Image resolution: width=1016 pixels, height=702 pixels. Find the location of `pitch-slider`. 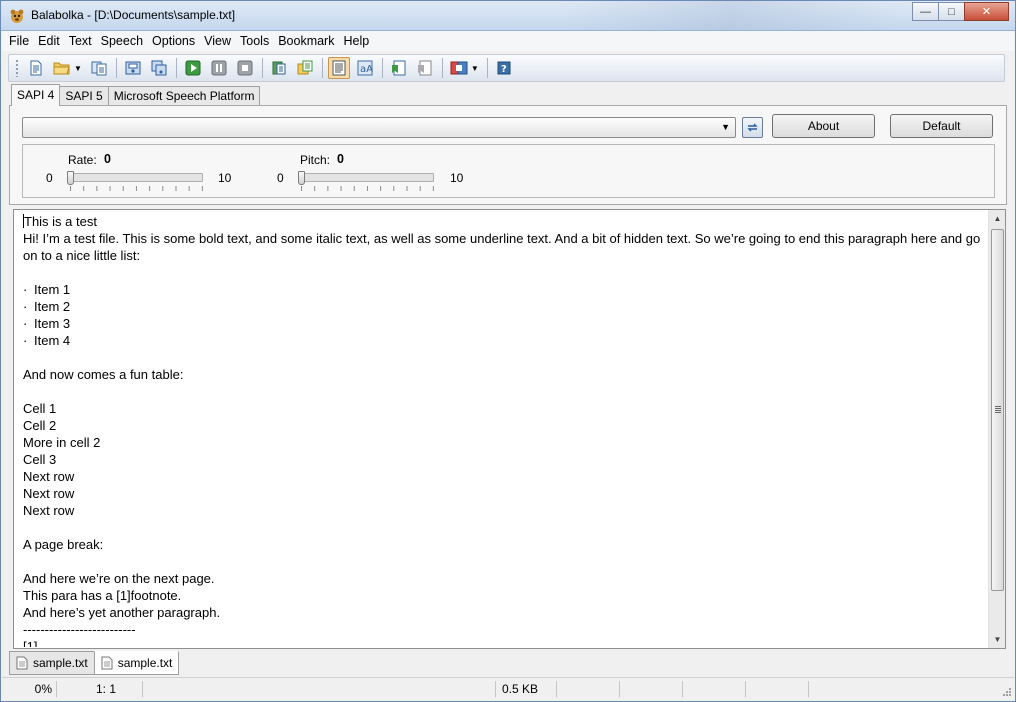

pitch-slider is located at coordinates (366, 178).